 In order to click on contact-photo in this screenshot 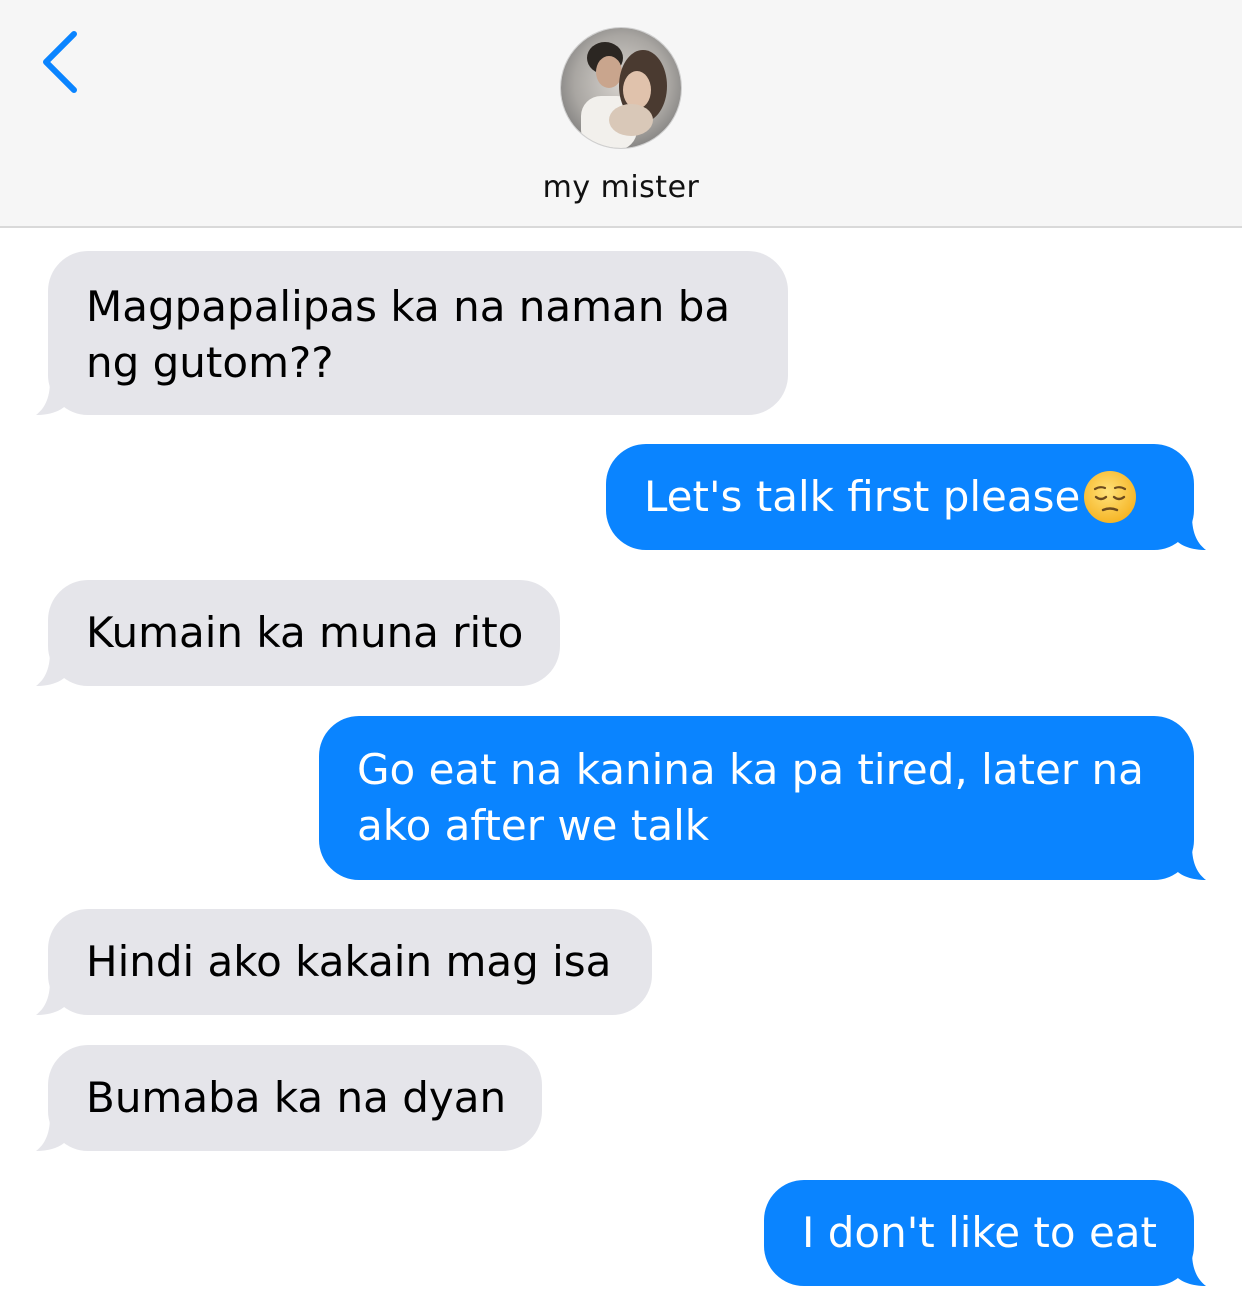, I will do `click(621, 88)`.